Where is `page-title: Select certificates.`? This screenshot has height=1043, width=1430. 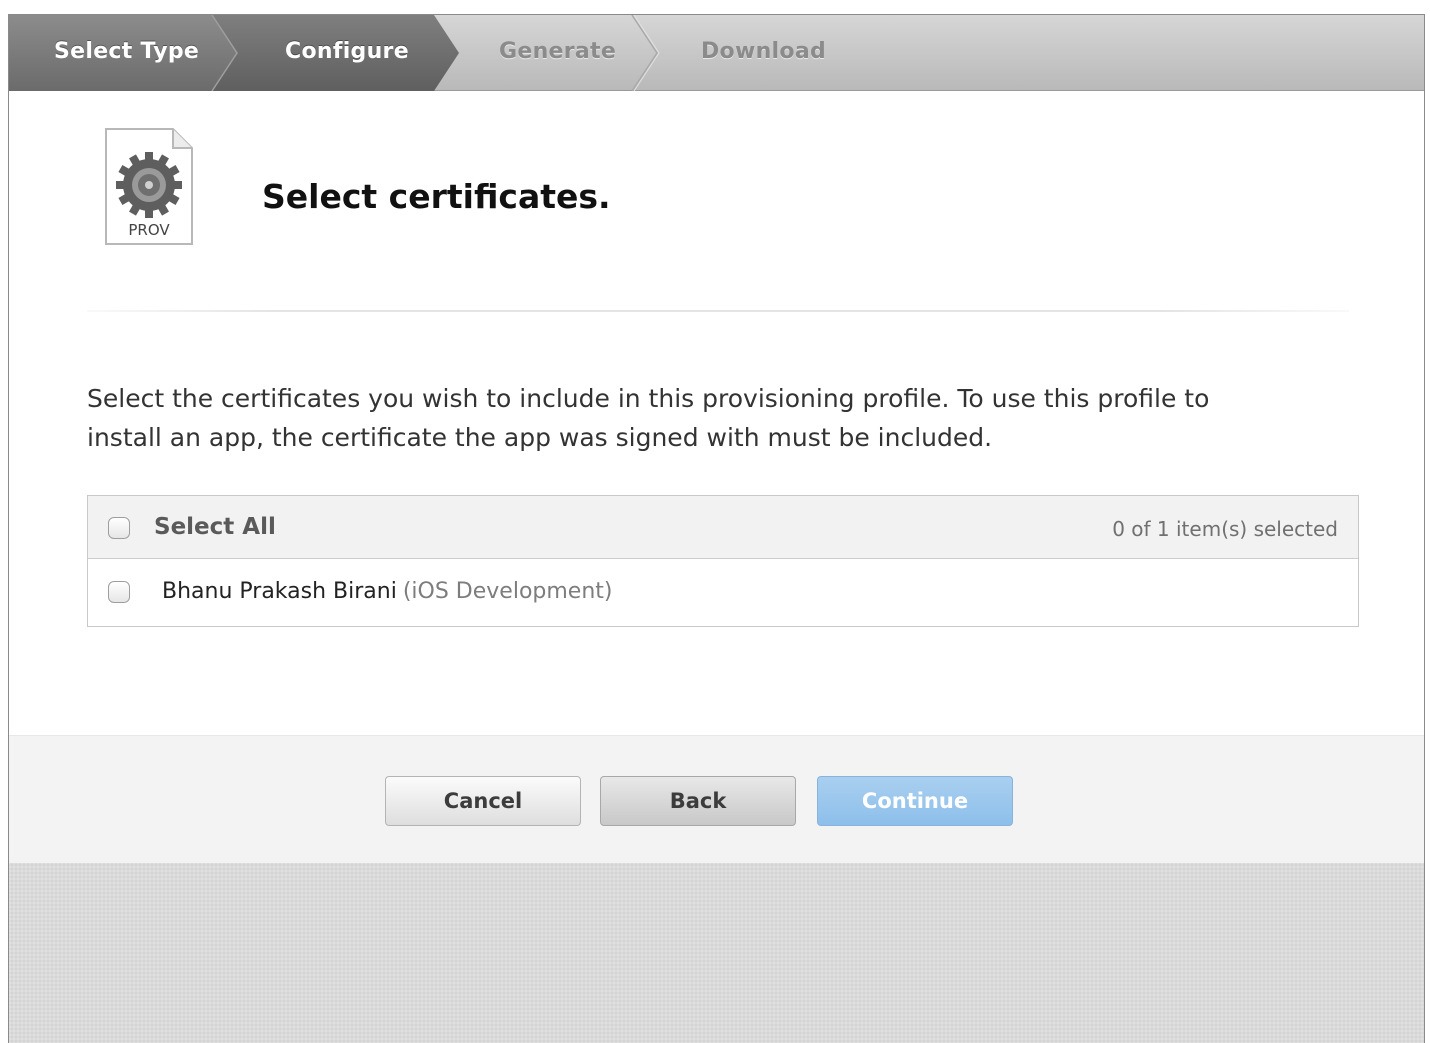 page-title: Select certificates. is located at coordinates (436, 196).